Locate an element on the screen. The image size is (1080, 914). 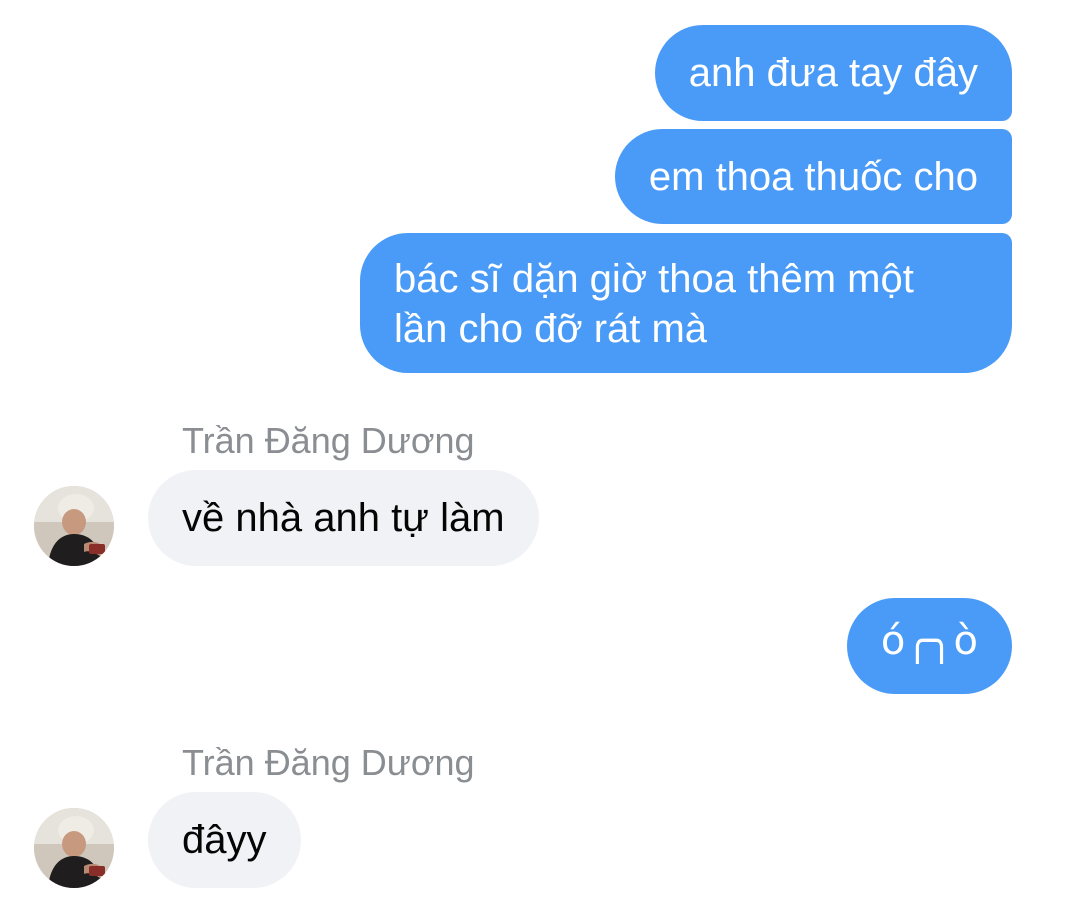
incoming-message-bubble: đâyy is located at coordinates (224, 840).